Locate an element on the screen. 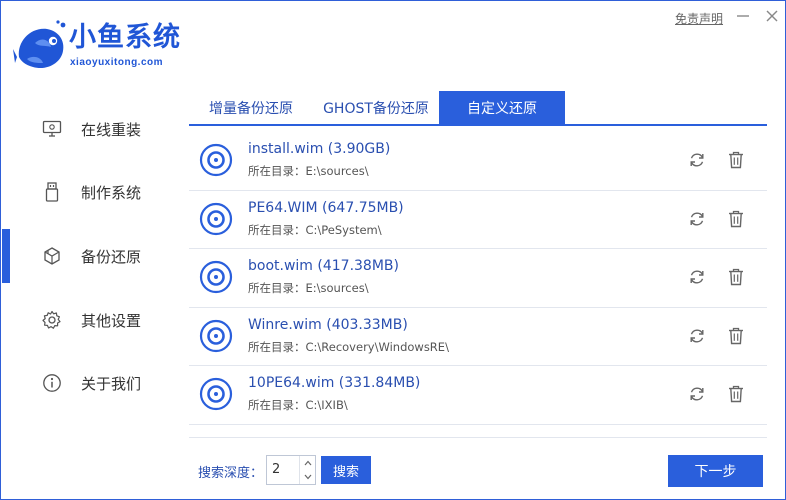 The height and width of the screenshot is (500, 786). chevron-up-icon is located at coordinates (308, 463).